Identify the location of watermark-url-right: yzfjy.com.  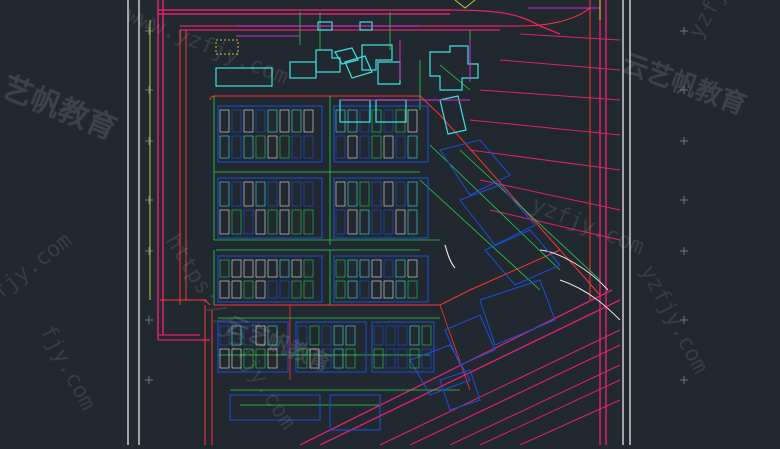
(674, 319).